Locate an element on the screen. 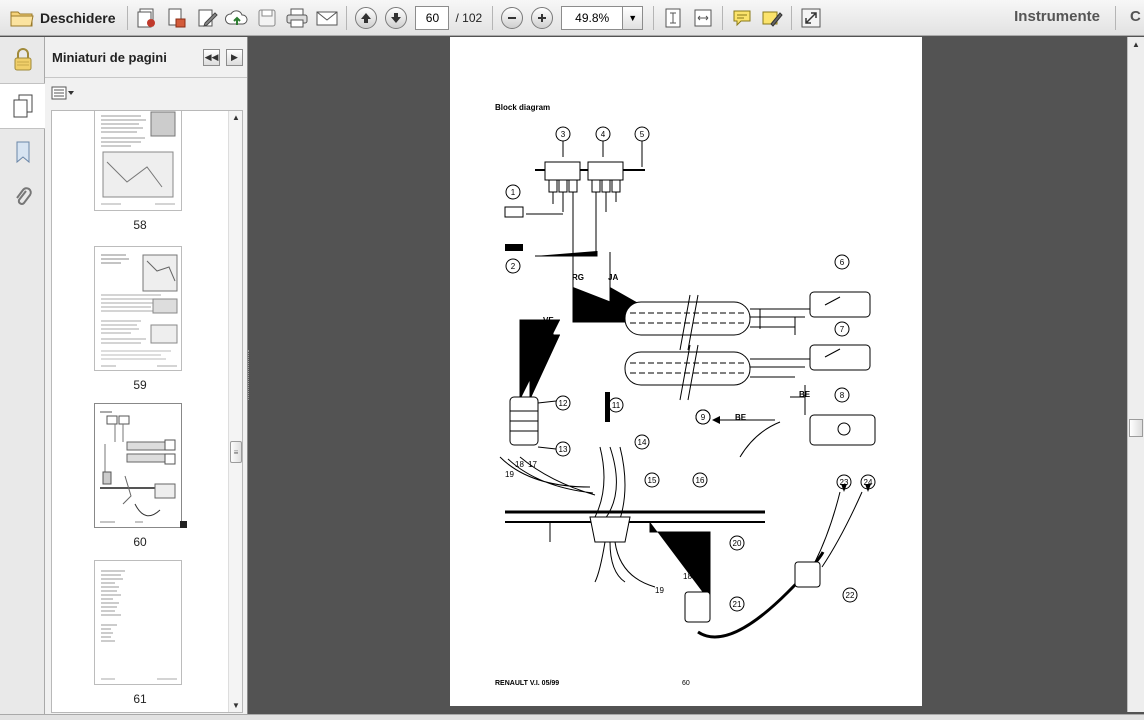 The height and width of the screenshot is (720, 1144). thumbnail-page-image is located at coordinates (138, 161).